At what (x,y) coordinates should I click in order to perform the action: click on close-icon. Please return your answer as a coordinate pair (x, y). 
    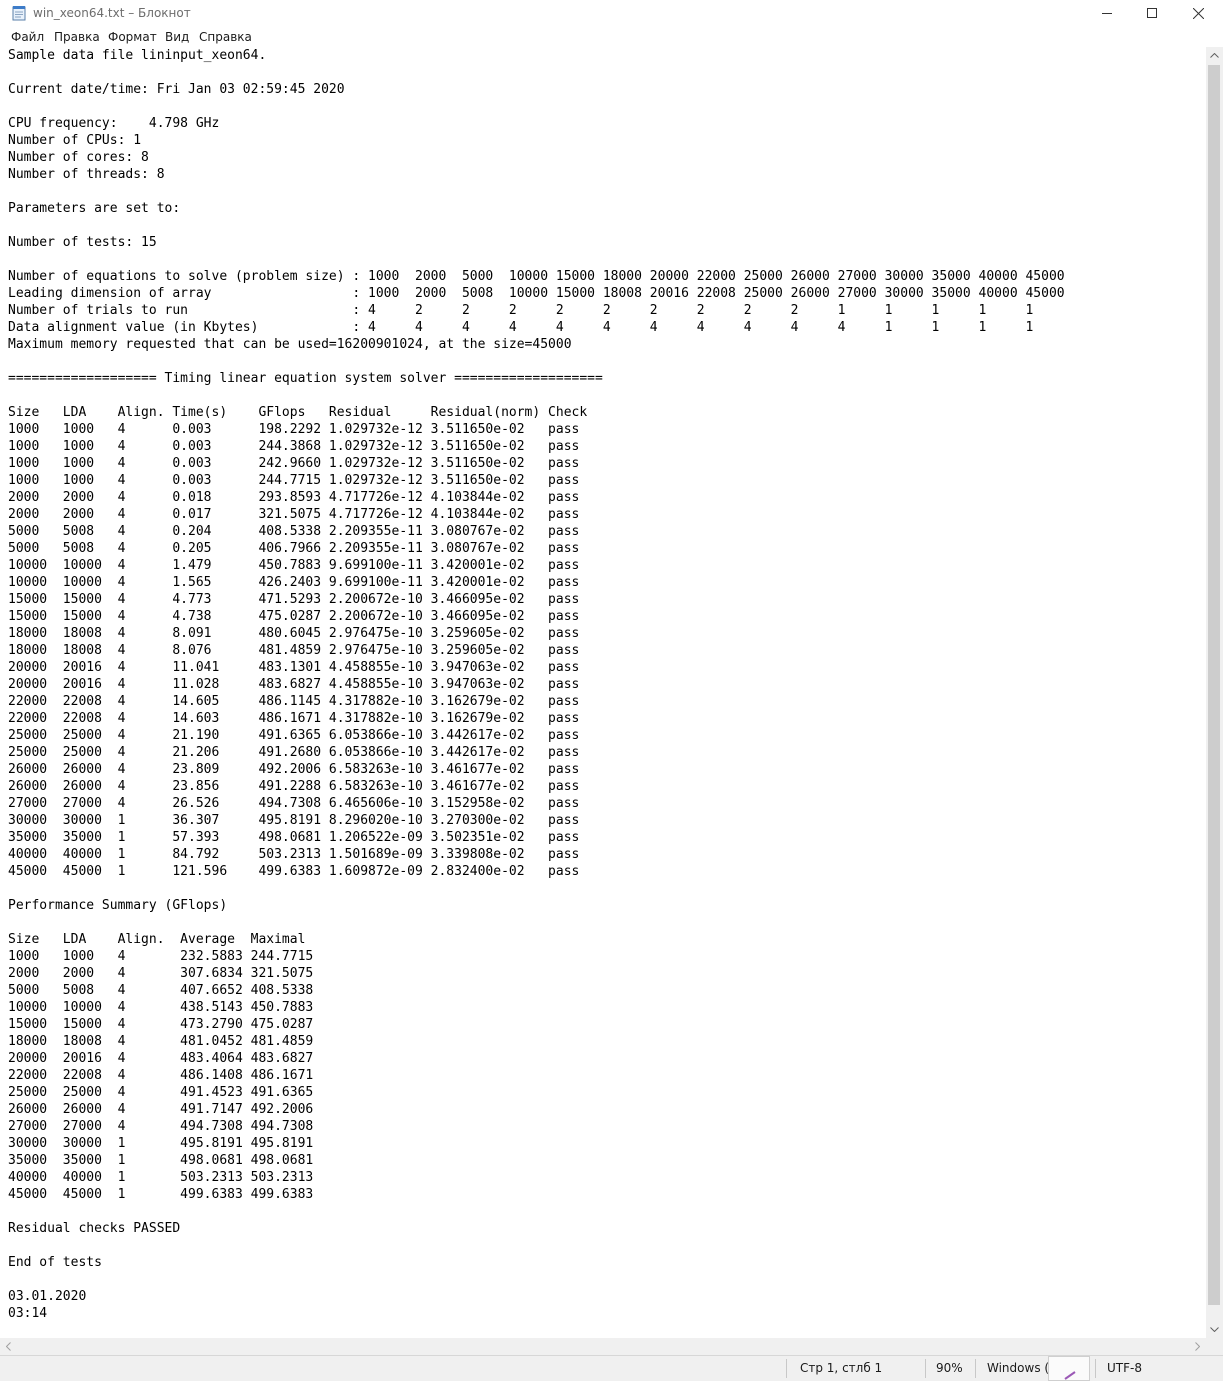
    Looking at the image, I should click on (1198, 13).